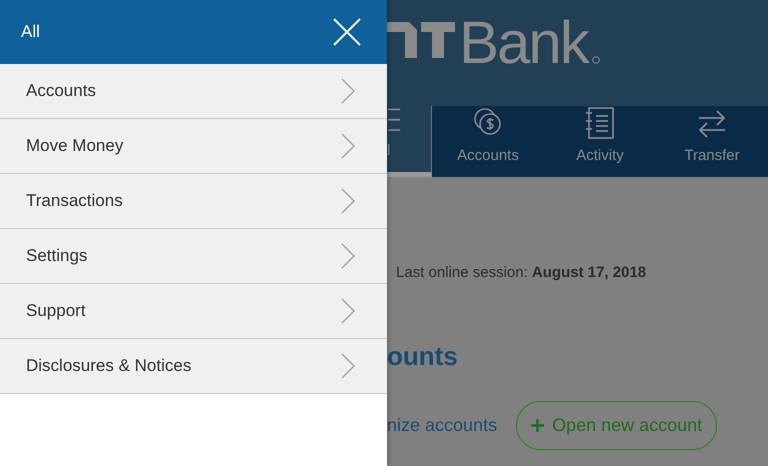 The width and height of the screenshot is (768, 466). Describe the element at coordinates (30, 32) in the screenshot. I see `menu-title: All` at that location.